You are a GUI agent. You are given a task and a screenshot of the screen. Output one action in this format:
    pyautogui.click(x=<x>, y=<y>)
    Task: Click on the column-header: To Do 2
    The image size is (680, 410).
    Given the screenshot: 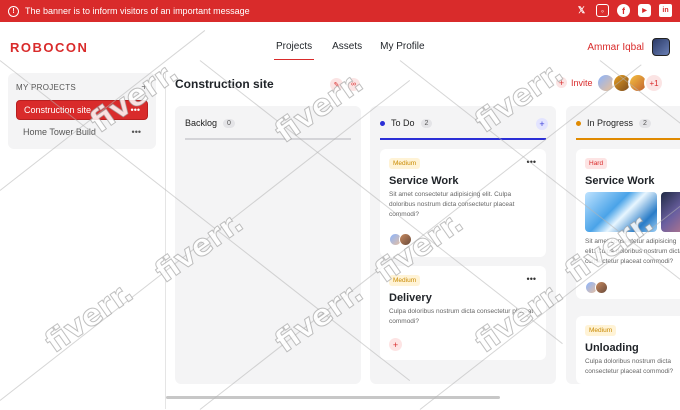 What is the action you would take?
    pyautogui.click(x=406, y=123)
    